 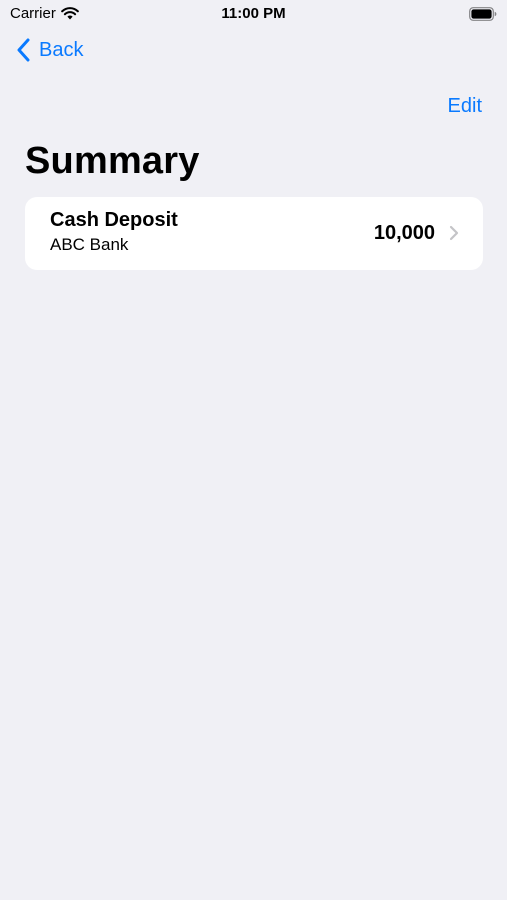 What do you see at coordinates (404, 233) in the screenshot?
I see `list-item-amount: 10,000` at bounding box center [404, 233].